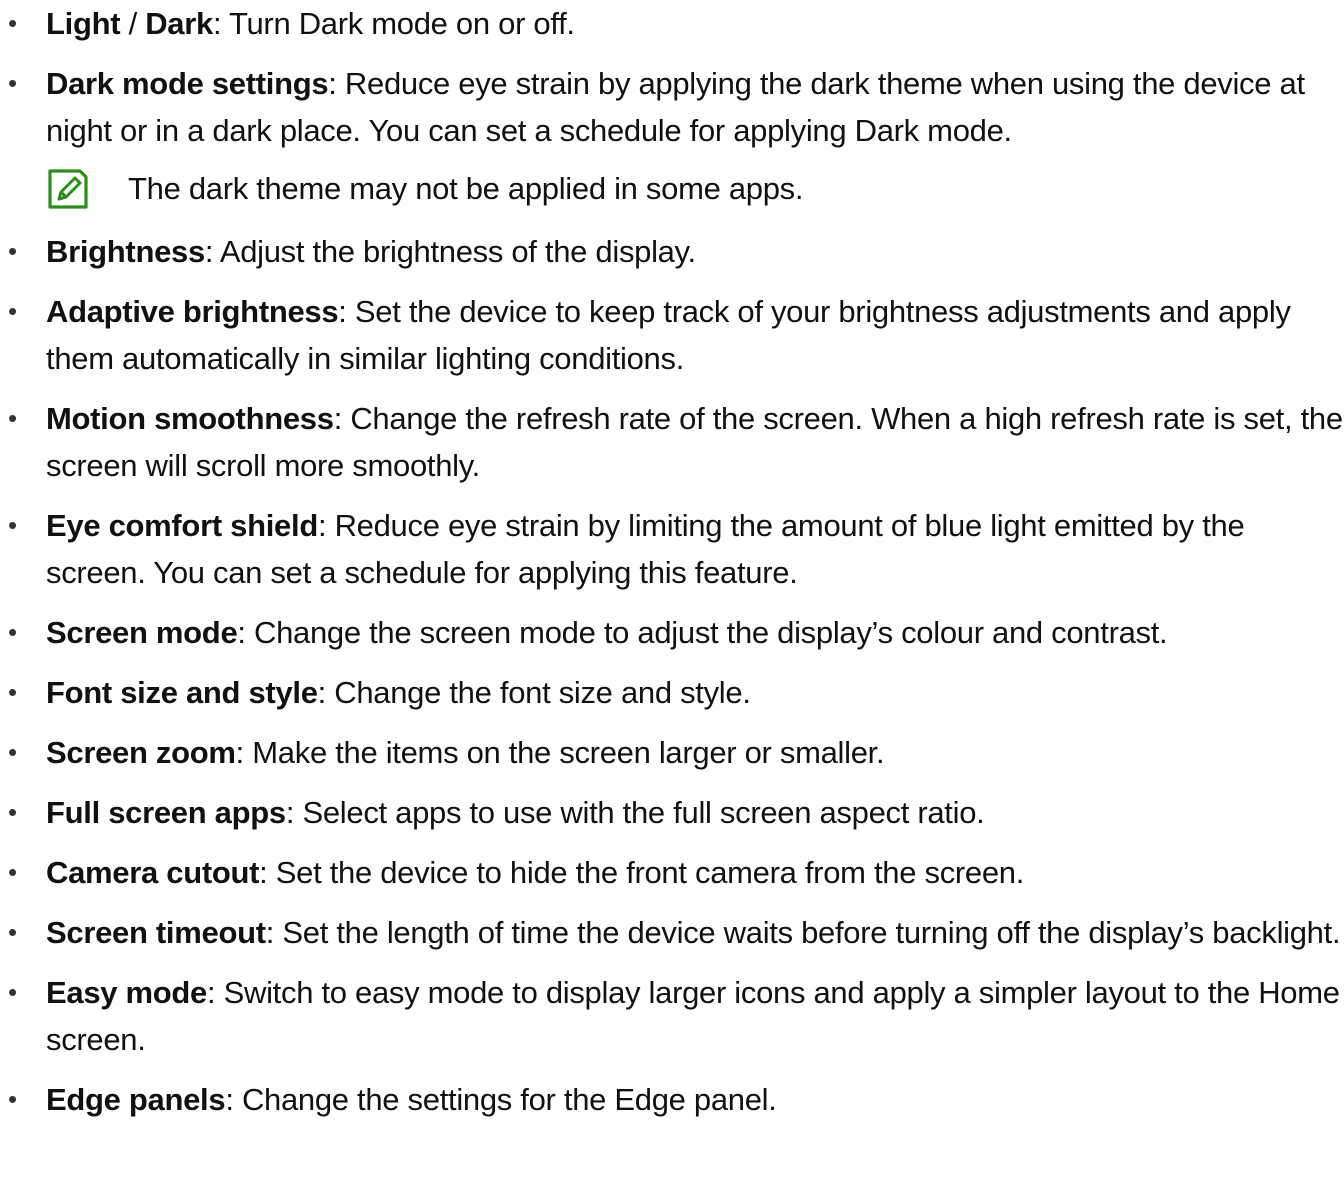 This screenshot has height=1183, width=1344. I want to click on item-term: Easy mode, so click(126, 992).